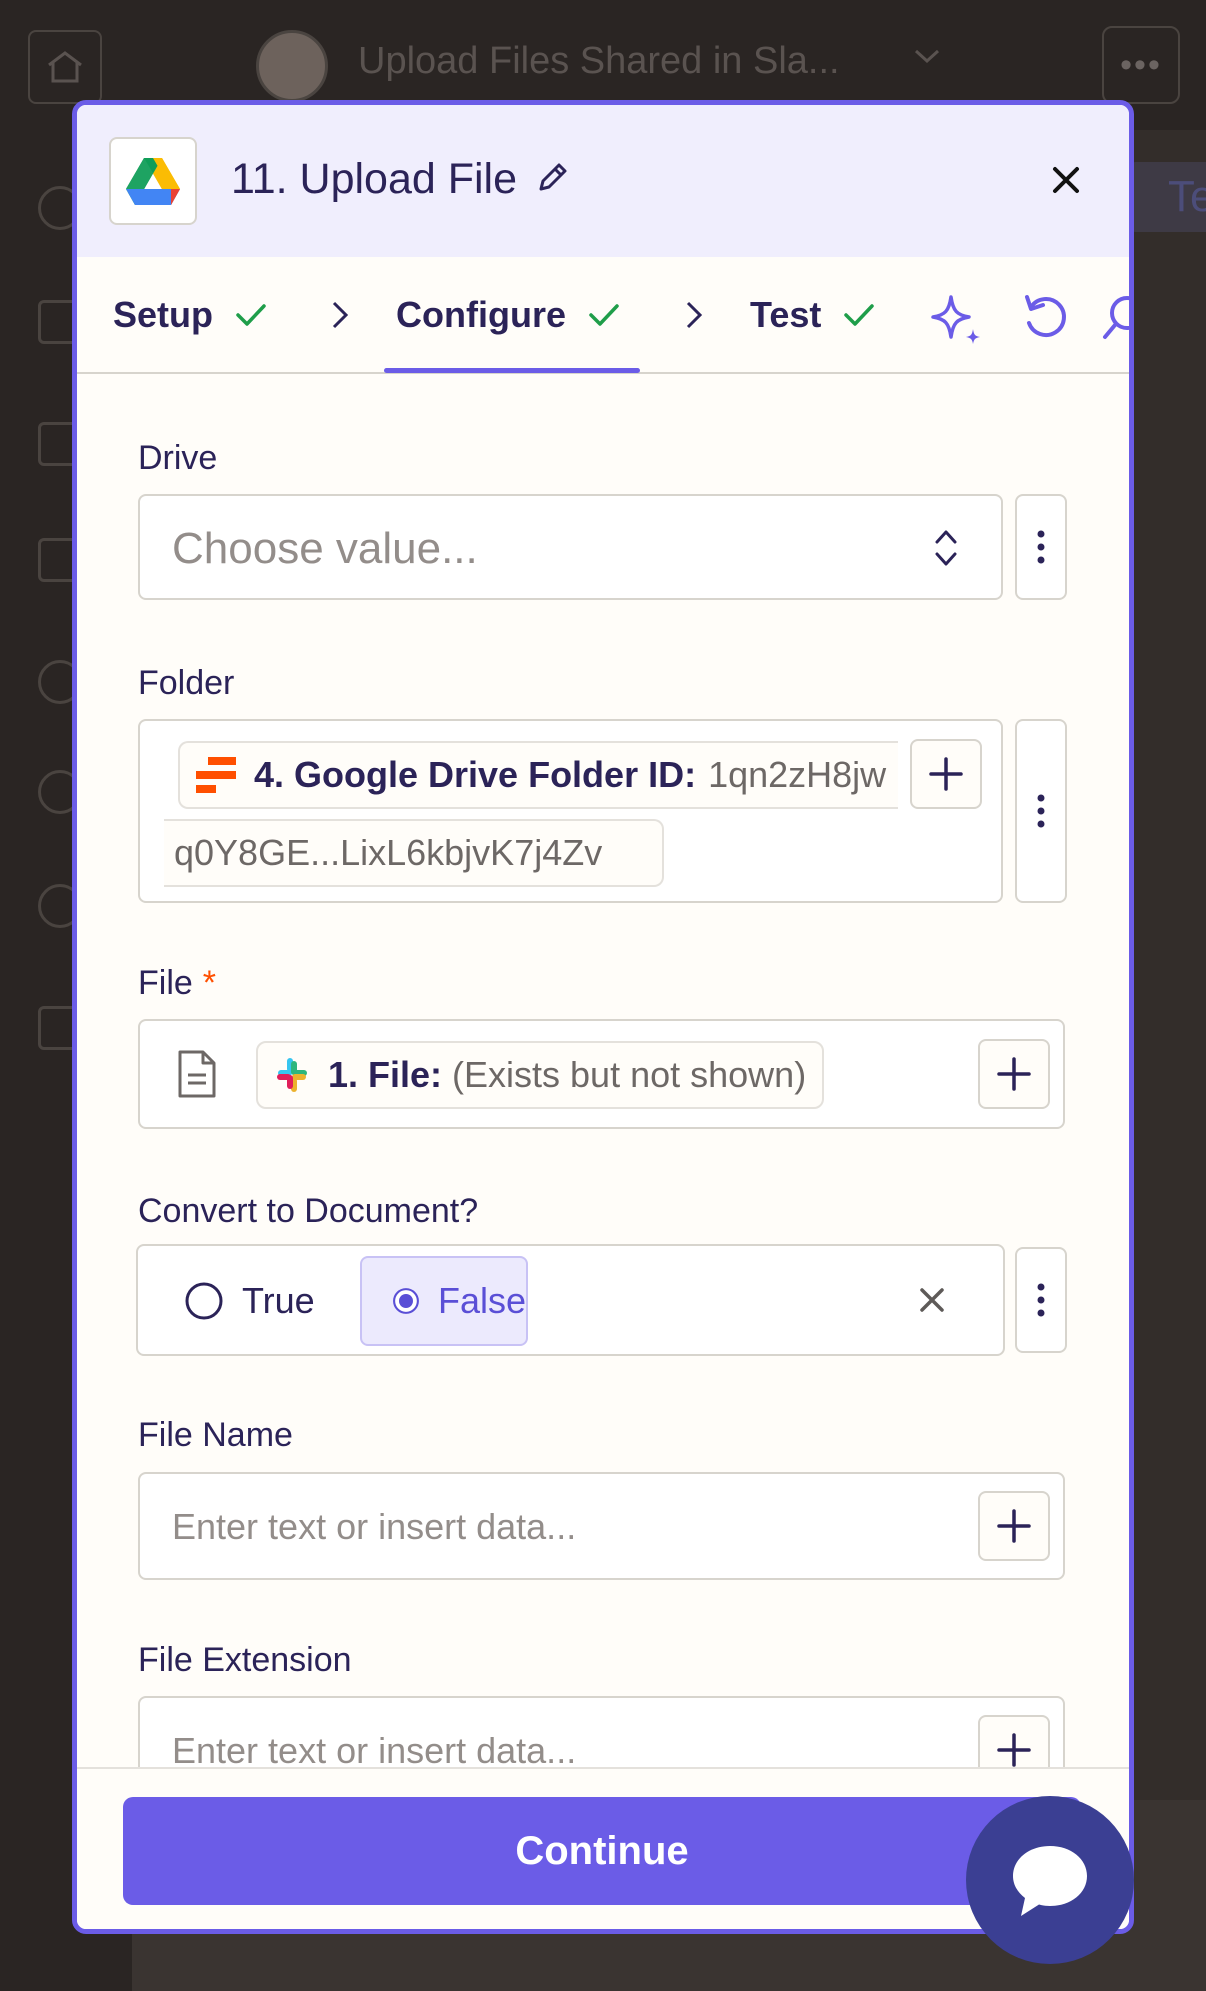 The height and width of the screenshot is (1991, 1206). Describe the element at coordinates (1045, 318) in the screenshot. I see `refresh-icon` at that location.